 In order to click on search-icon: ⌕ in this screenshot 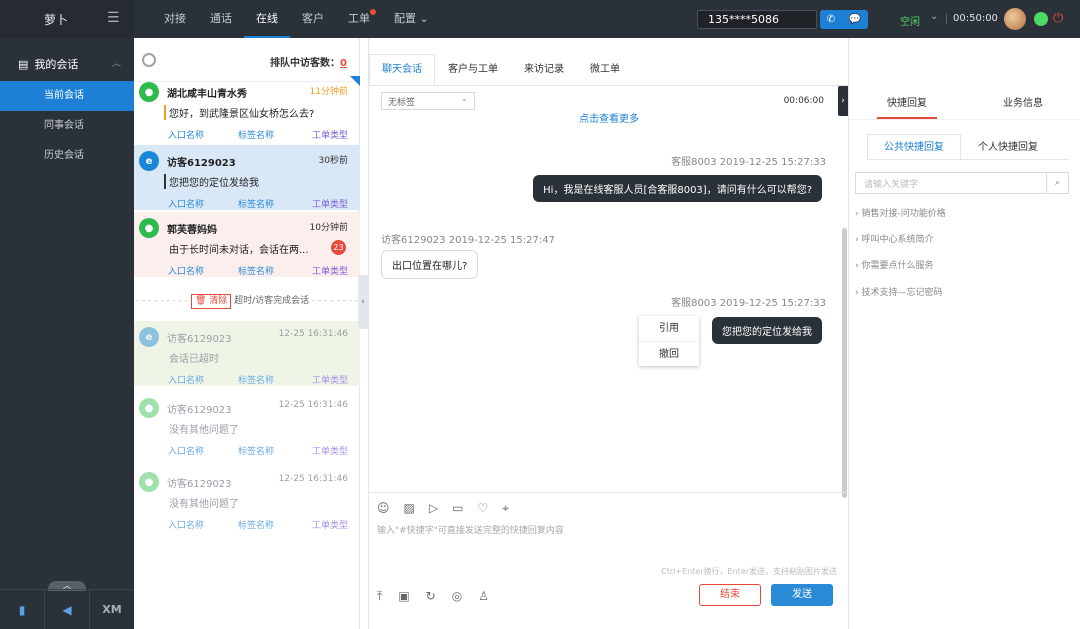, I will do `click(1057, 183)`.